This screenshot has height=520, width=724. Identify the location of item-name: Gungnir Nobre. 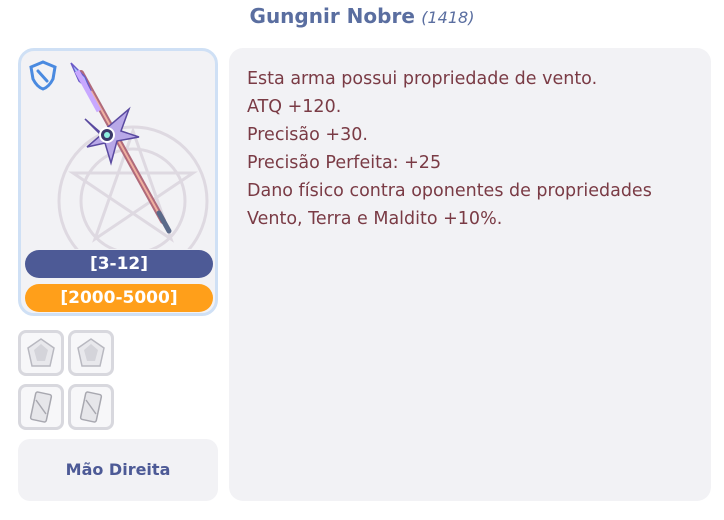
(332, 16).